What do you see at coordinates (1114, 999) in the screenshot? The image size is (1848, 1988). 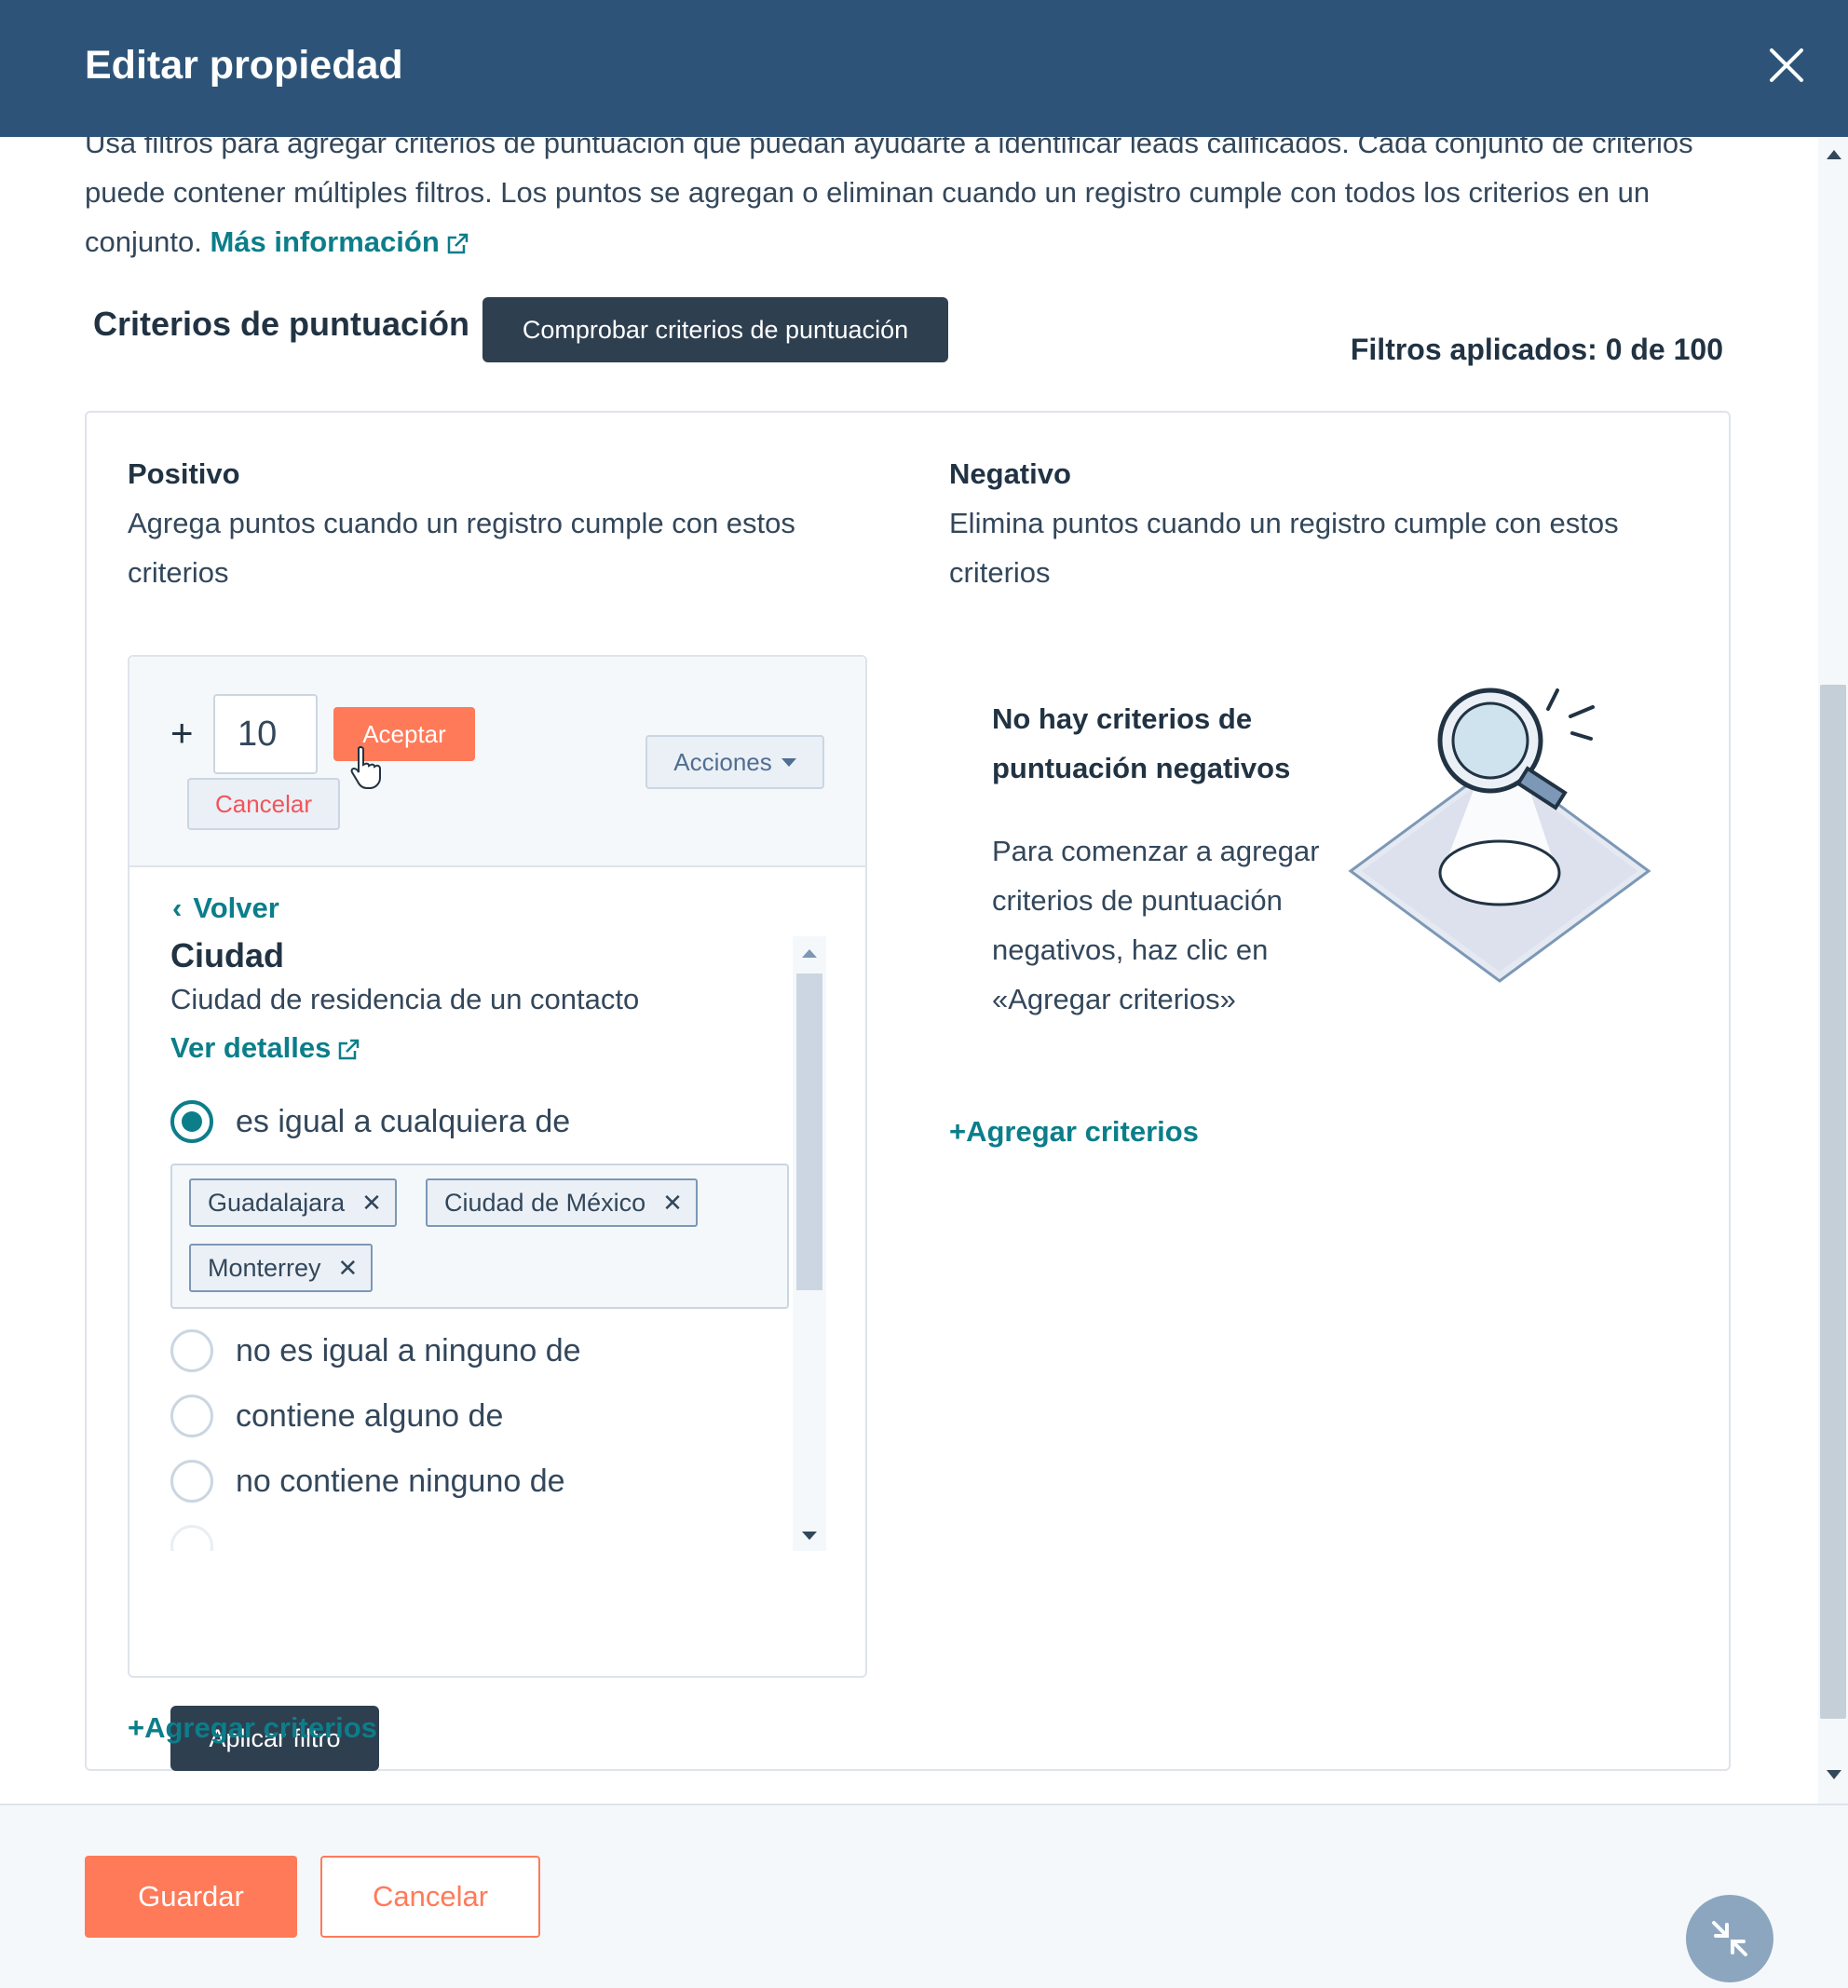 I see `empty-desc-line-4: «Agregar criterios»` at bounding box center [1114, 999].